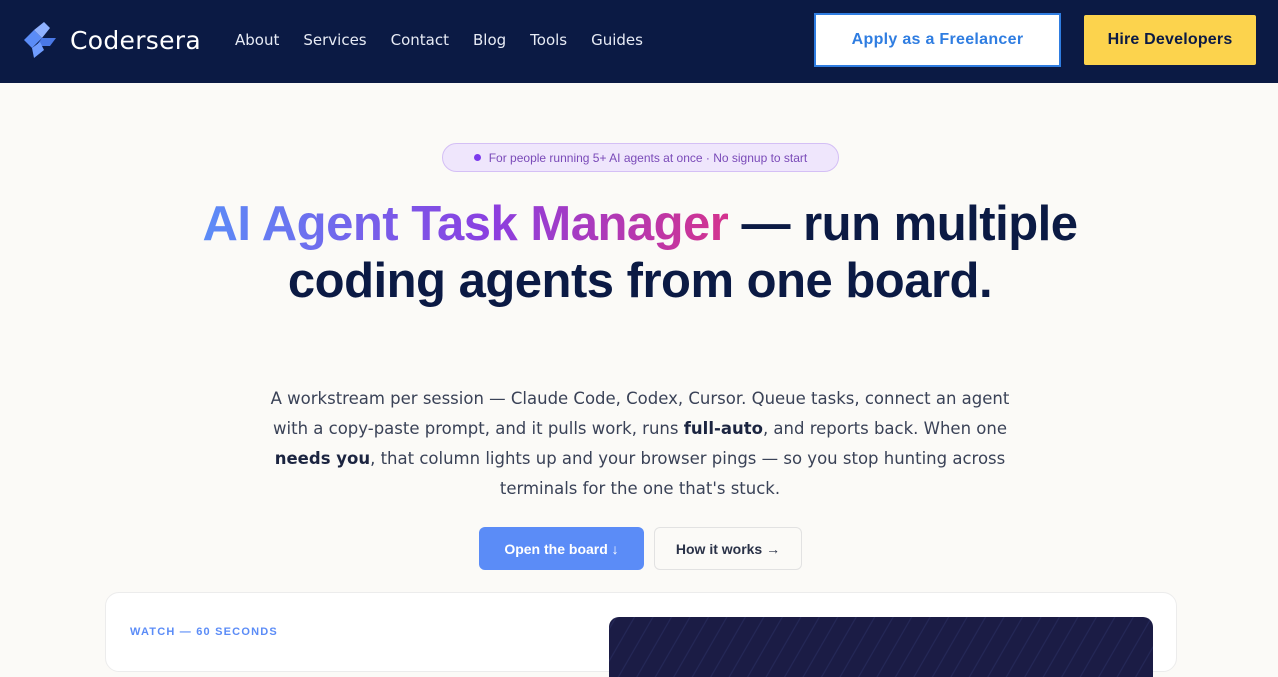 This screenshot has height=677, width=1278. I want to click on nav-guides: Guides, so click(617, 40).